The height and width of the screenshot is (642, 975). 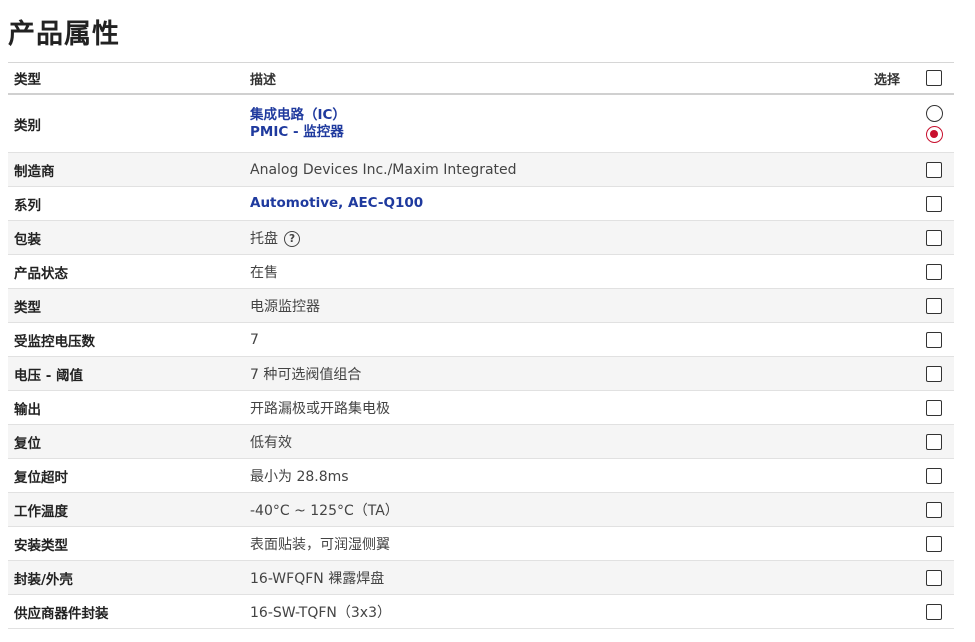 What do you see at coordinates (481, 374) in the screenshot?
I see `table-row-voltage-threshold: 电压 - 阈值 7 种可选阀值组合` at bounding box center [481, 374].